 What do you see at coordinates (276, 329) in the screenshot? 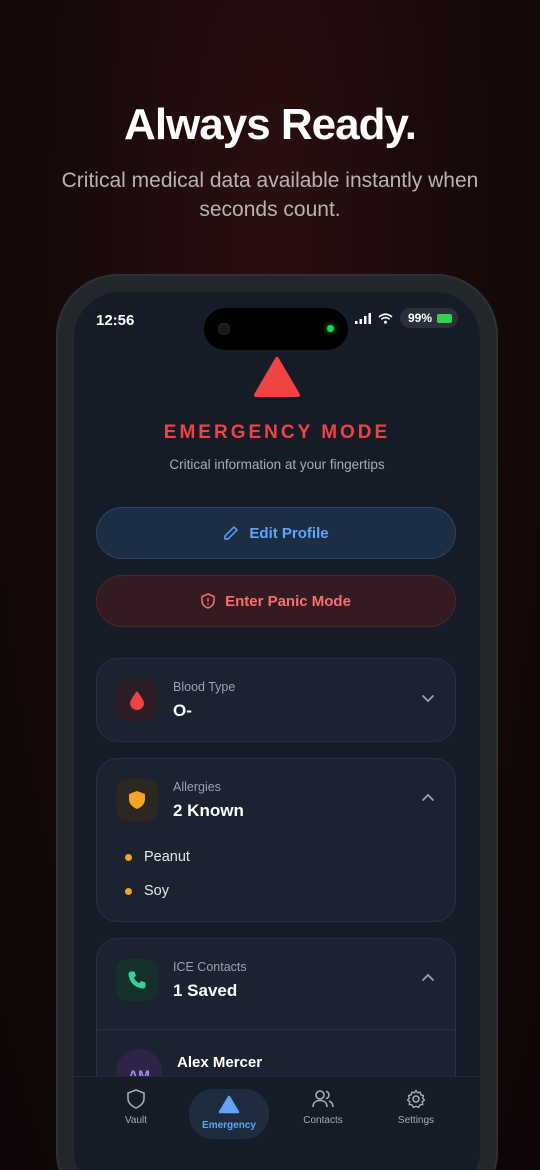
I see `dynamic-island` at bounding box center [276, 329].